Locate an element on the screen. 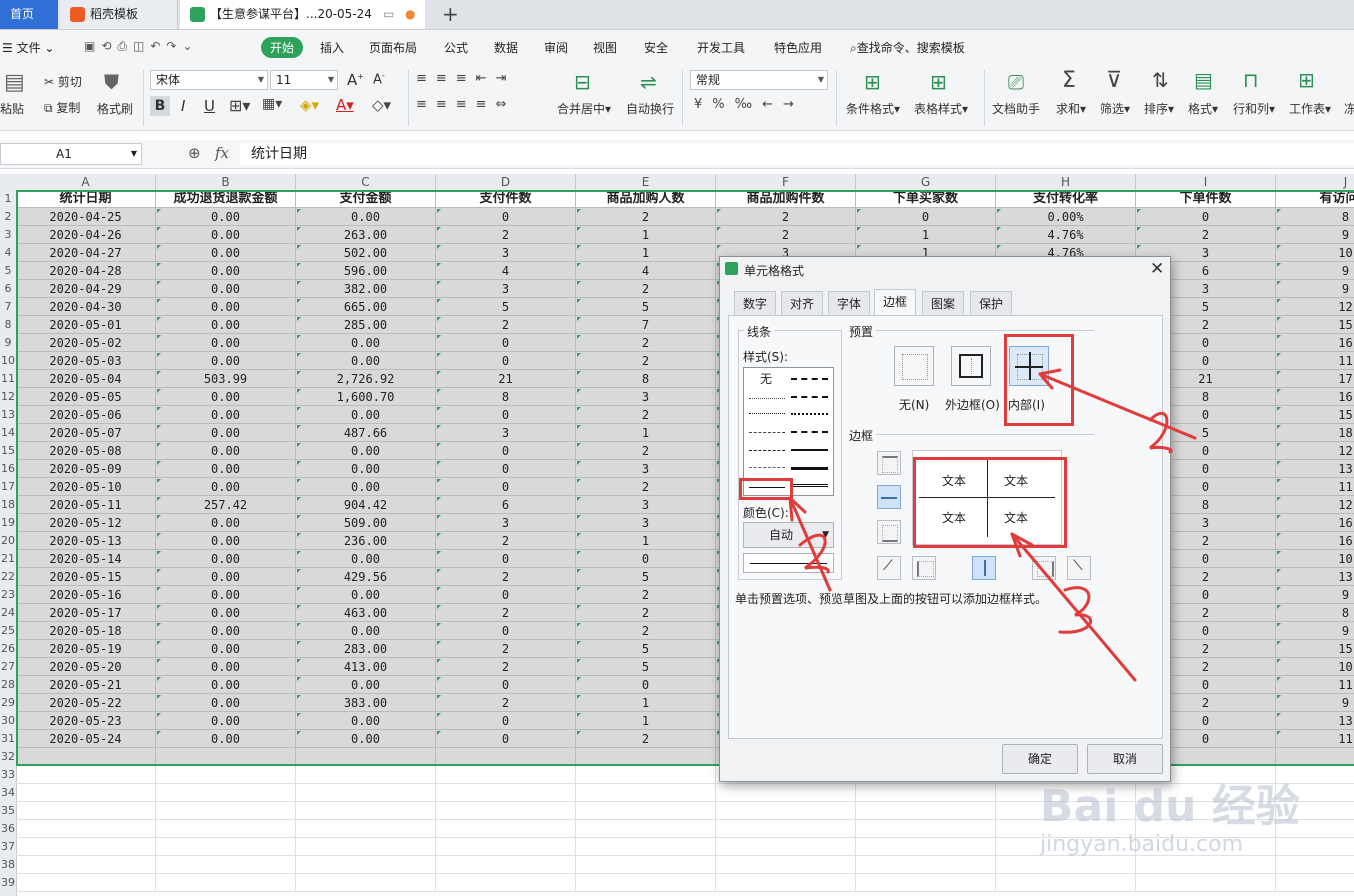 The width and height of the screenshot is (1354, 896). annotation-overlay is located at coordinates (992, 525).